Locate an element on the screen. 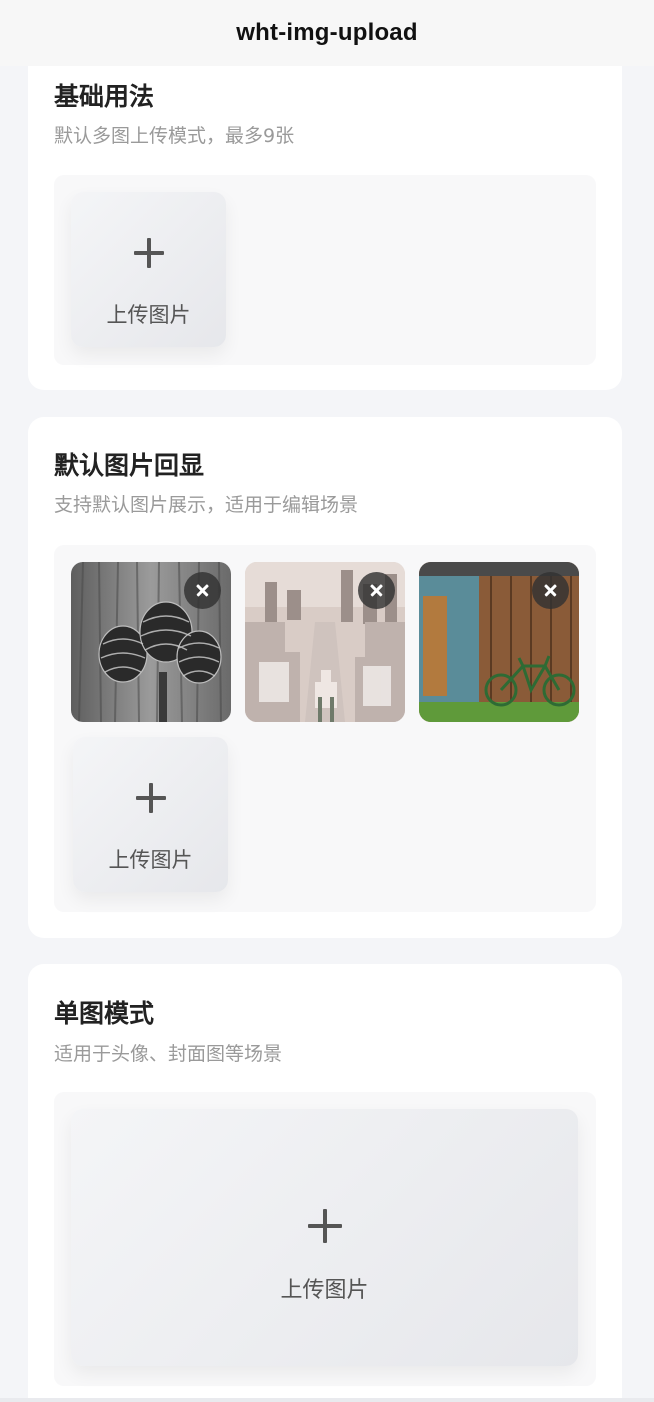 This screenshot has height=1402, width=654. section-title: 单图模式 is located at coordinates (104, 1013).